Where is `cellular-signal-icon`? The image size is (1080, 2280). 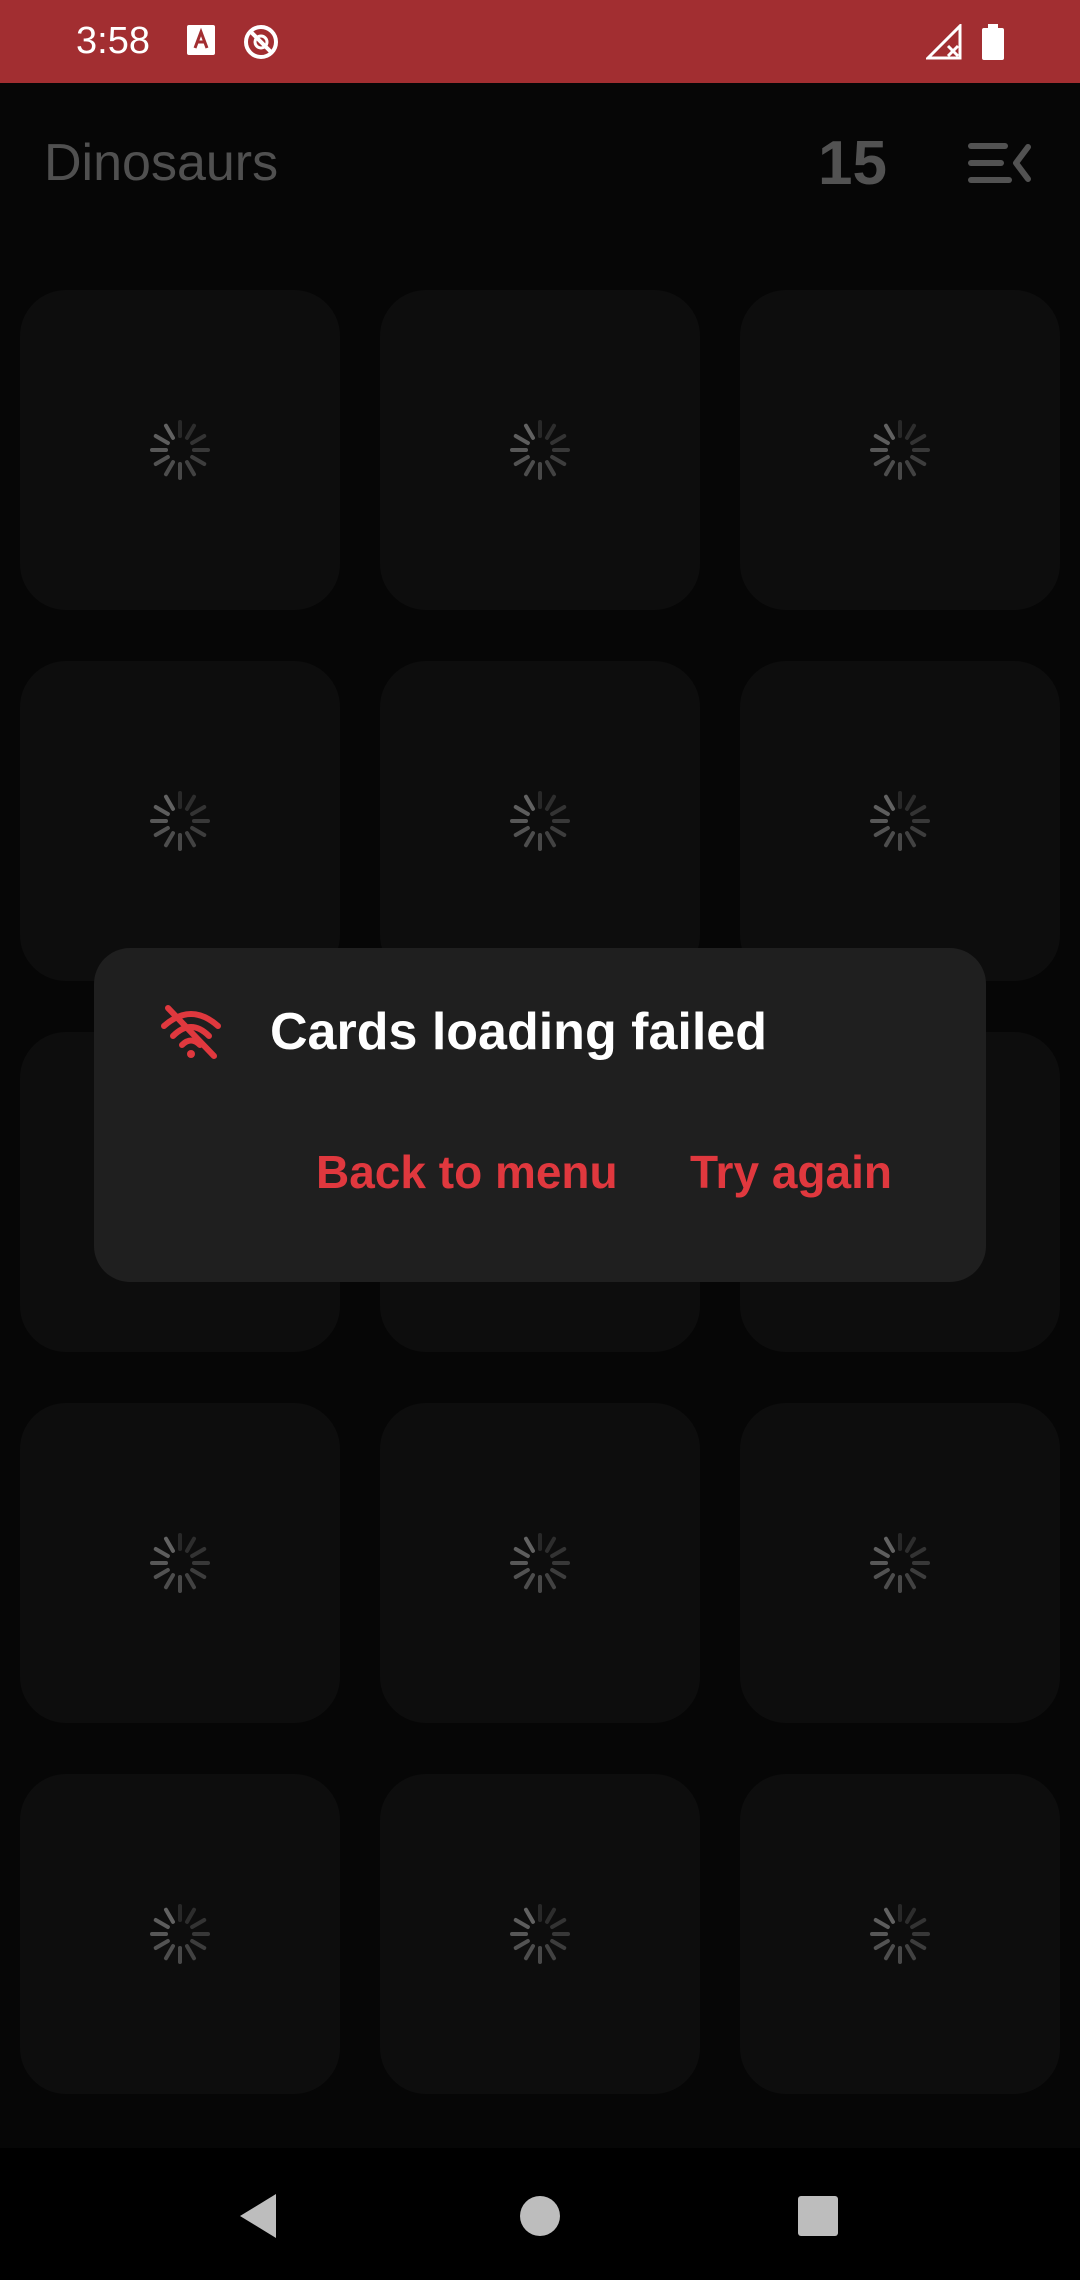
cellular-signal-icon is located at coordinates (944, 42).